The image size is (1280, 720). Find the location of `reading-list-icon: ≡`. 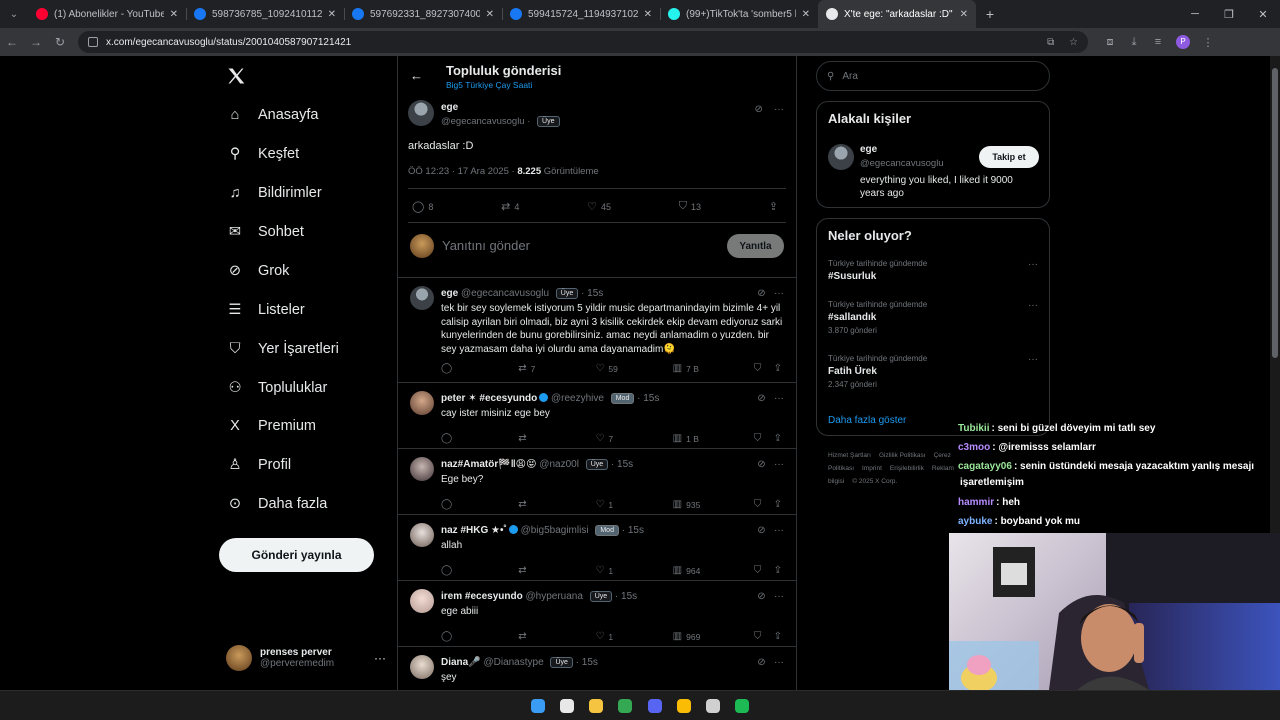

reading-list-icon: ≡ is located at coordinates (1158, 42).